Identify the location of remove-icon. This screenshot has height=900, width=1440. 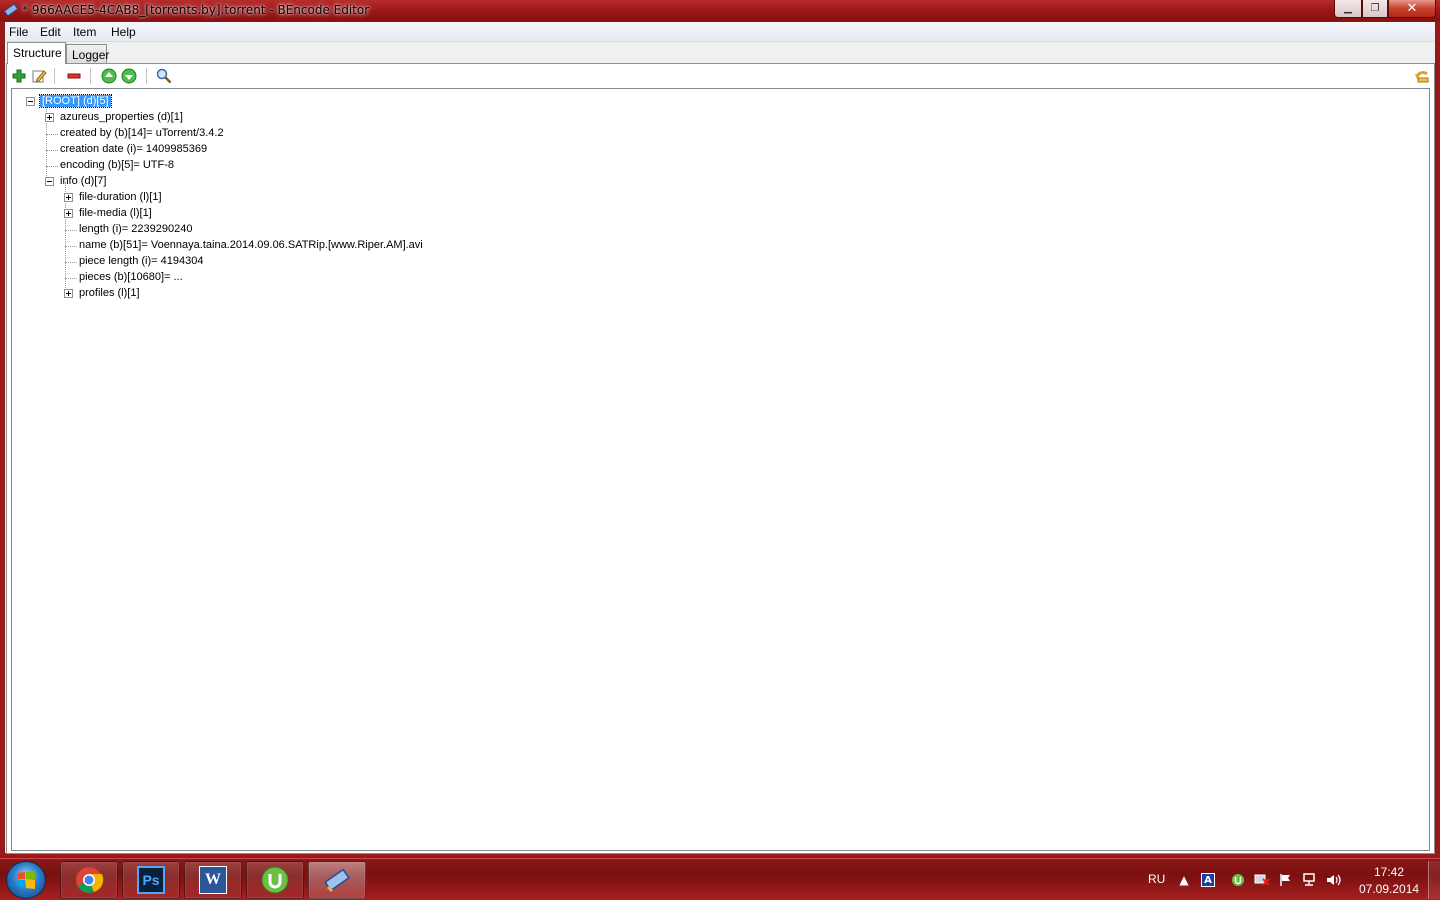
(74, 76).